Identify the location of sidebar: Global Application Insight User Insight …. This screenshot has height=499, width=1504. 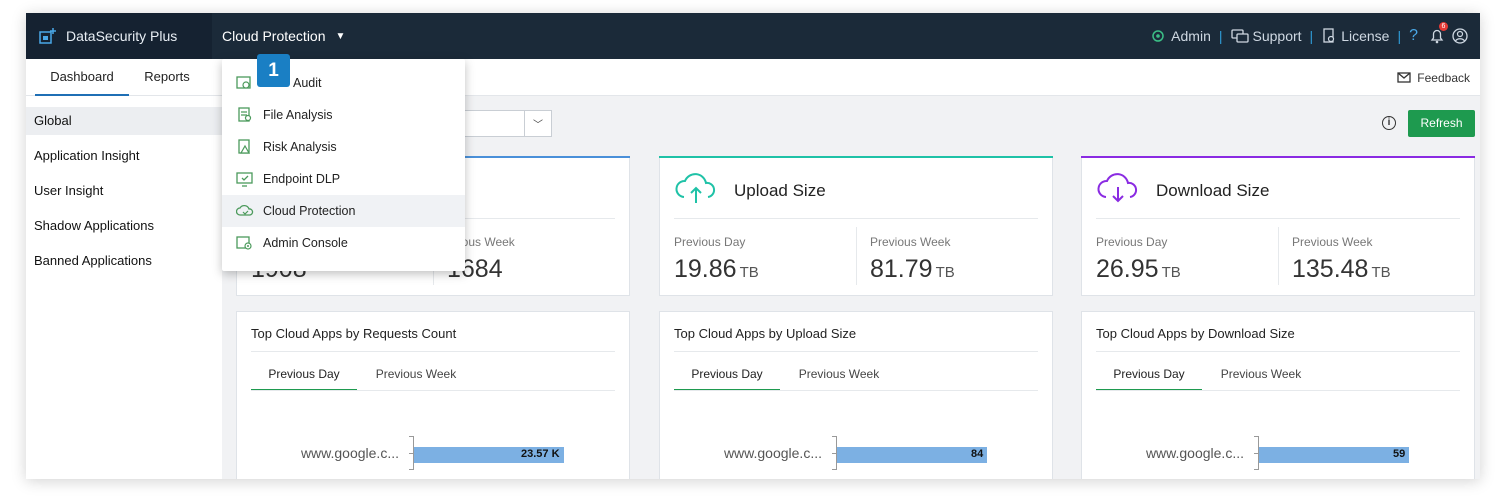
(124, 287).